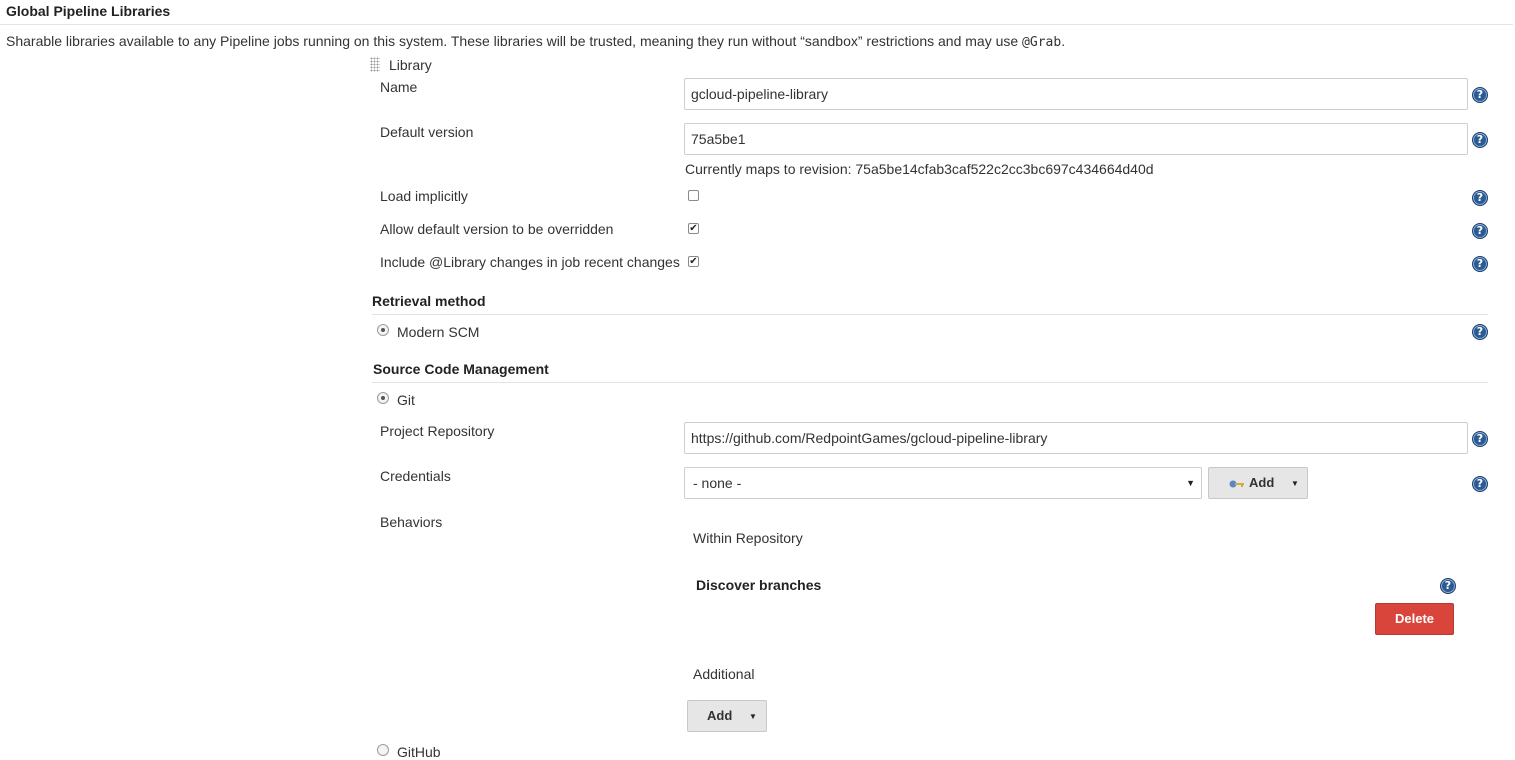 Image resolution: width=1515 pixels, height=760 pixels. Describe the element at coordinates (930, 314) in the screenshot. I see `retrieval-divider` at that location.